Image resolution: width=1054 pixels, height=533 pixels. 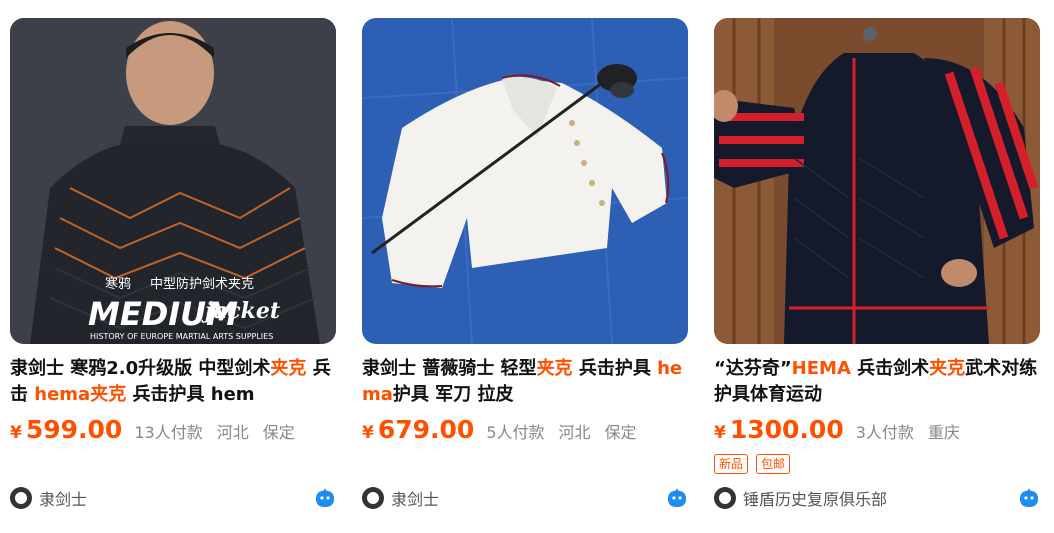 I want to click on title-text: 隶剑士 寒鸦2.0升级版 中型剑术, so click(x=140, y=368).